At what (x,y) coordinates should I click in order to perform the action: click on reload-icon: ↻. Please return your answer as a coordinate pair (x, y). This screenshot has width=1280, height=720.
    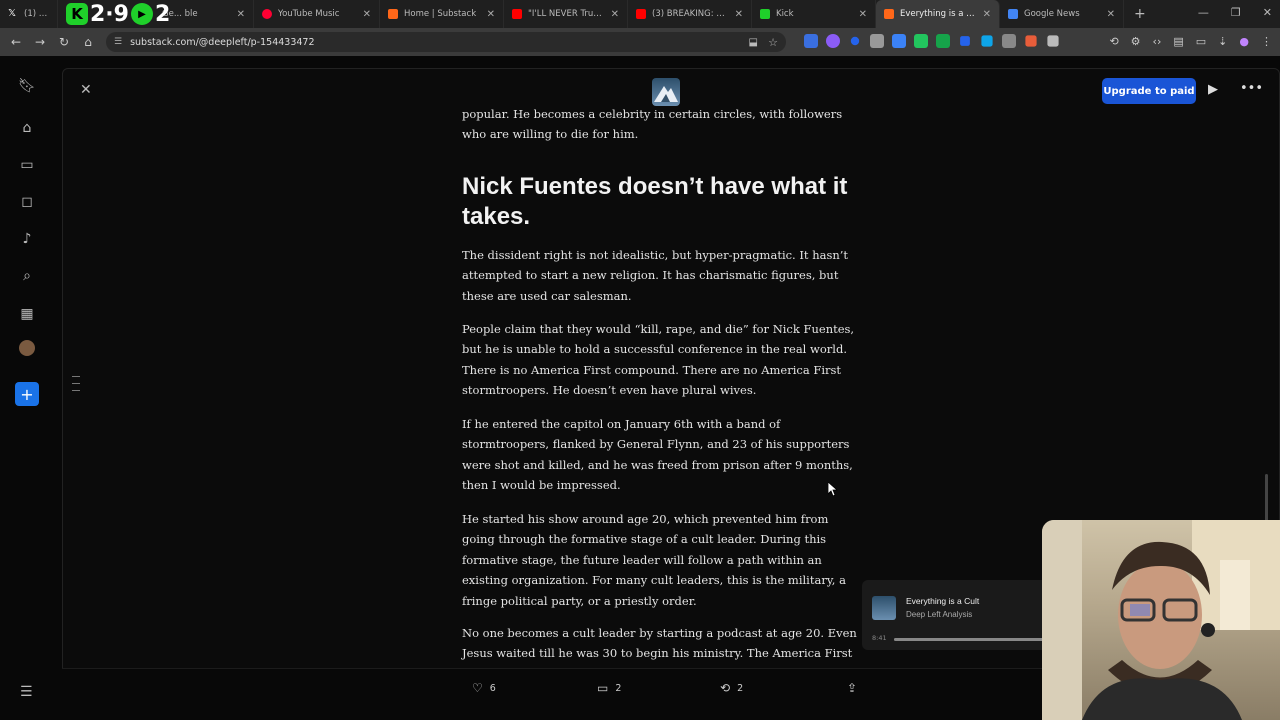
    Looking at the image, I should click on (64, 42).